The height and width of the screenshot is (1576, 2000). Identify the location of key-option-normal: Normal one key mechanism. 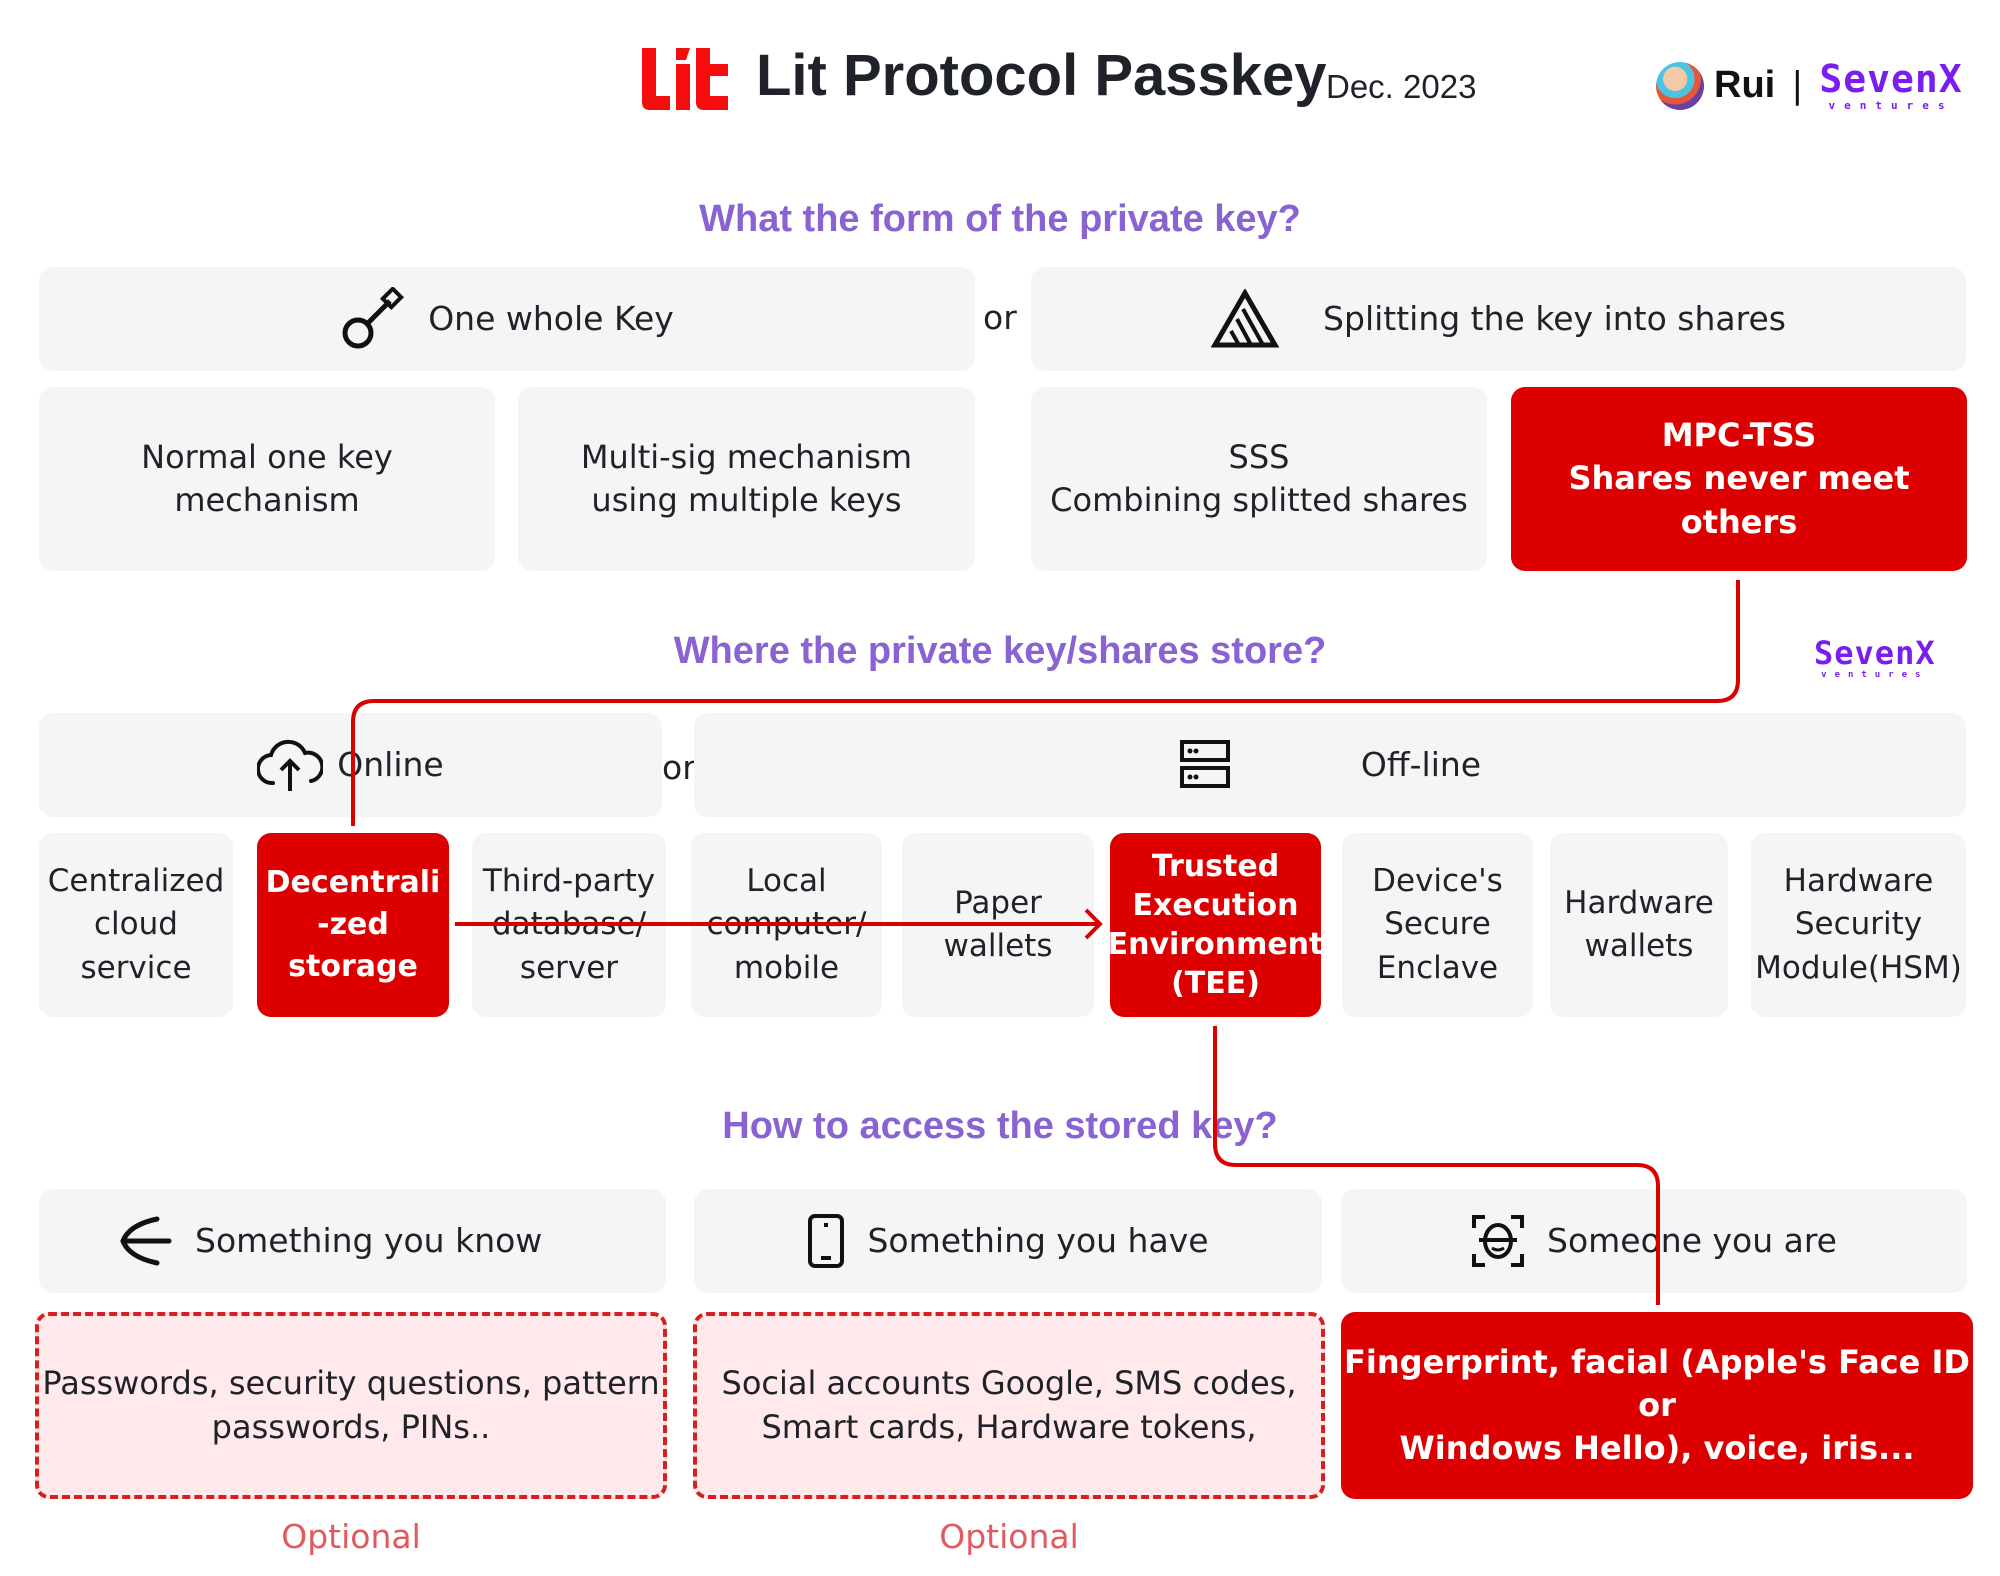
(267, 479).